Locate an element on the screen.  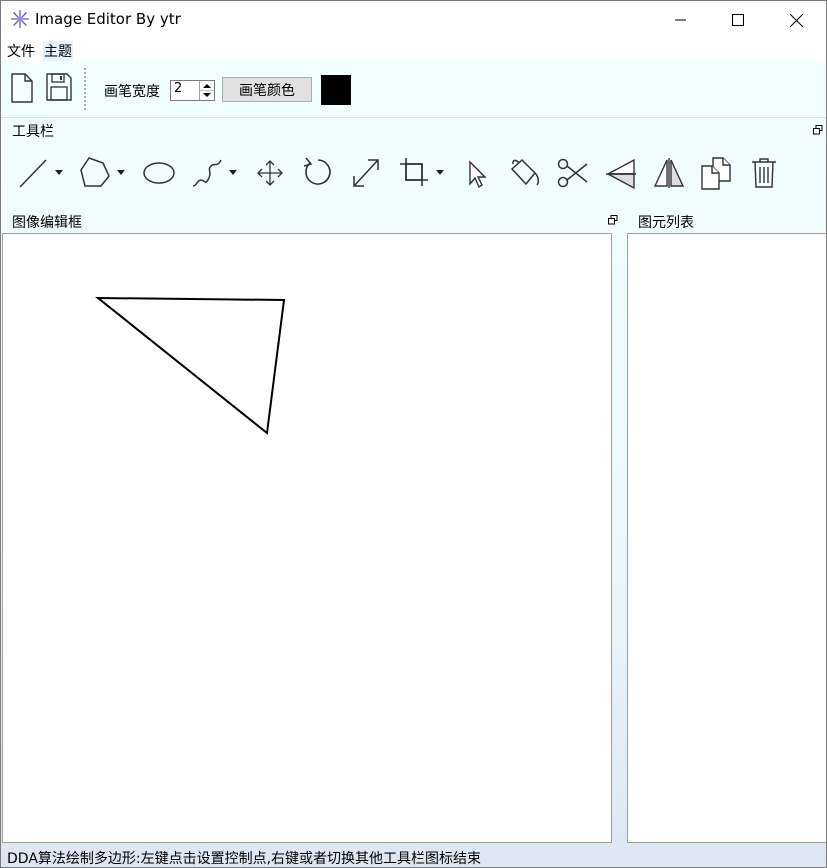
pen-width-value: 2 is located at coordinates (178, 88).